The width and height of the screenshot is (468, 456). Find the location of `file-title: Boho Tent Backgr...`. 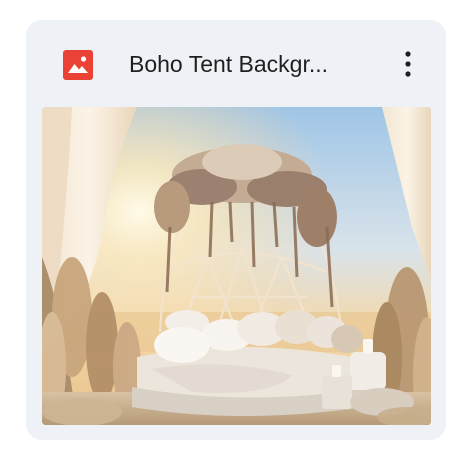

file-title: Boho Tent Backgr... is located at coordinates (229, 64).